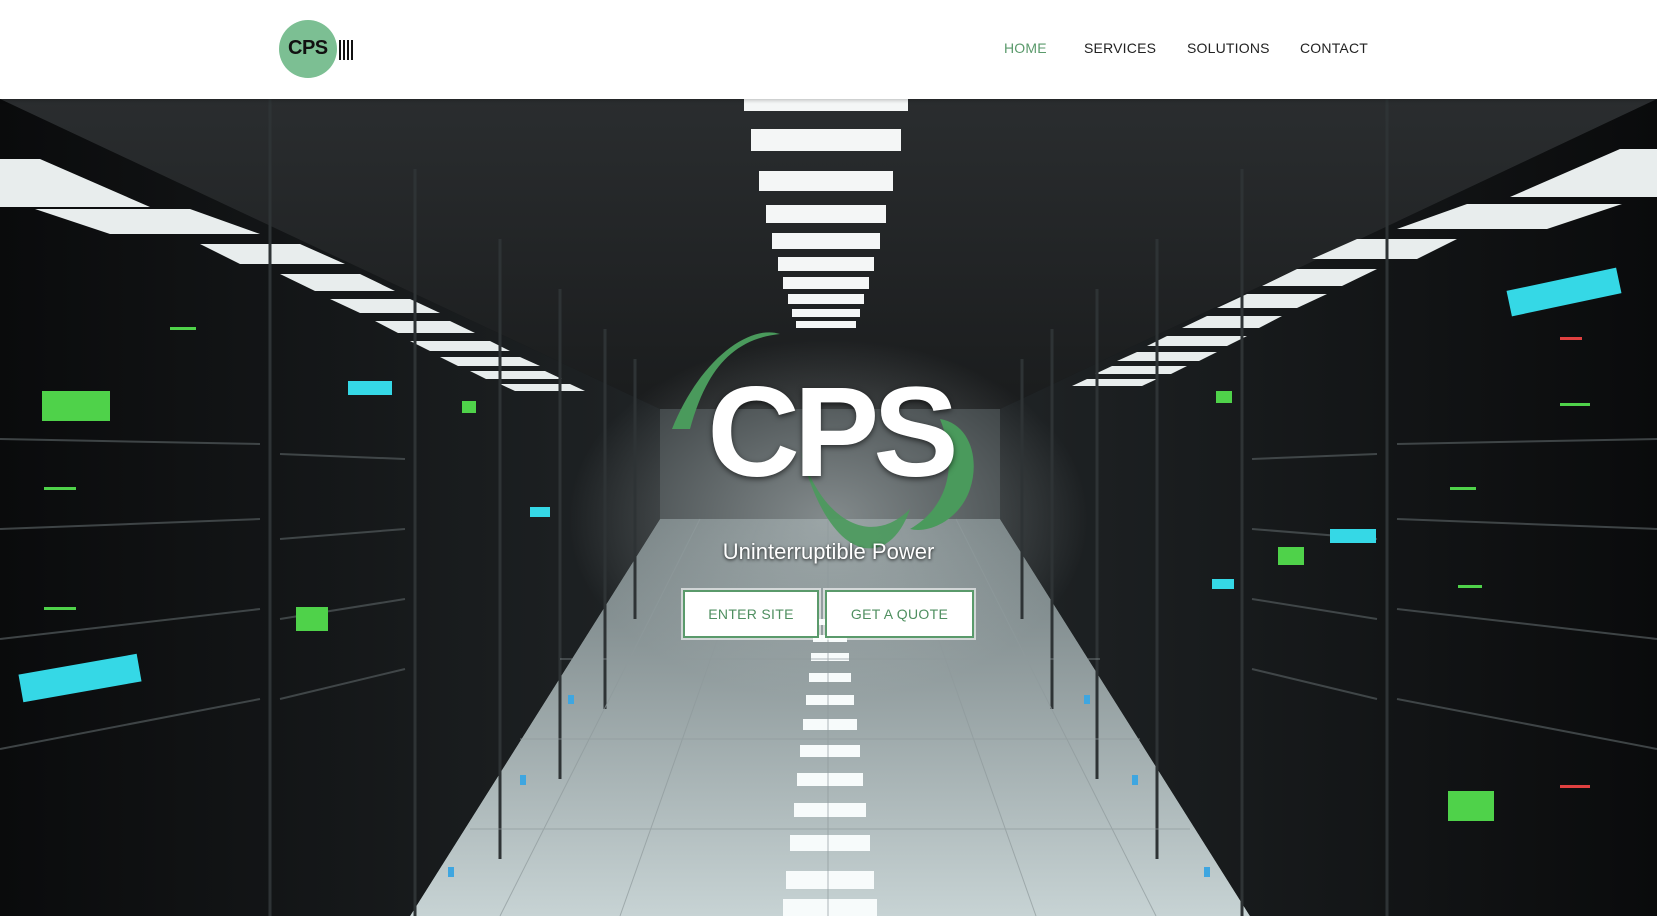 This screenshot has width=1657, height=916. Describe the element at coordinates (899, 614) in the screenshot. I see `get-quote-button: GET A QUOTE` at that location.